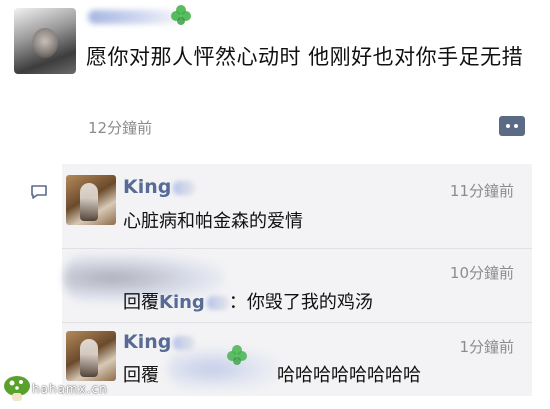 Image resolution: width=550 pixels, height=409 pixels. I want to click on comment-reply-prefix: 回覆, so click(141, 375).